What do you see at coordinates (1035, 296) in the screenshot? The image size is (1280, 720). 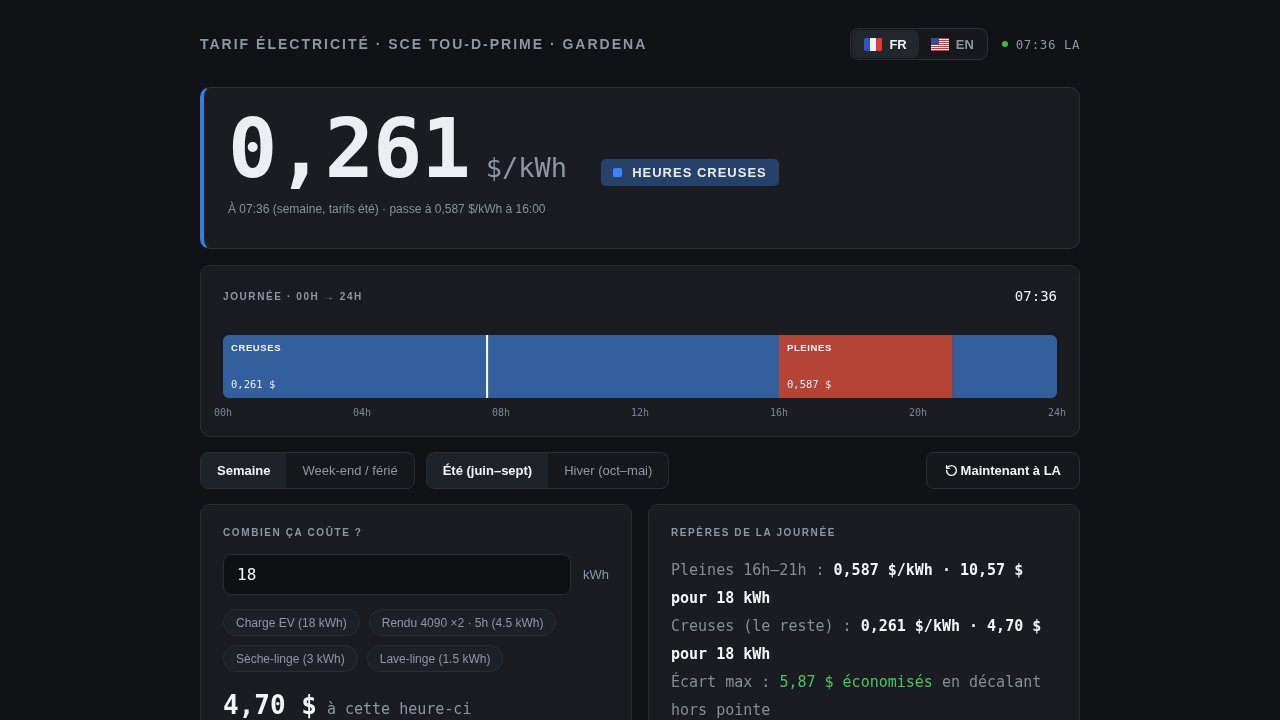 I see `current-time: 07:36` at bounding box center [1035, 296].